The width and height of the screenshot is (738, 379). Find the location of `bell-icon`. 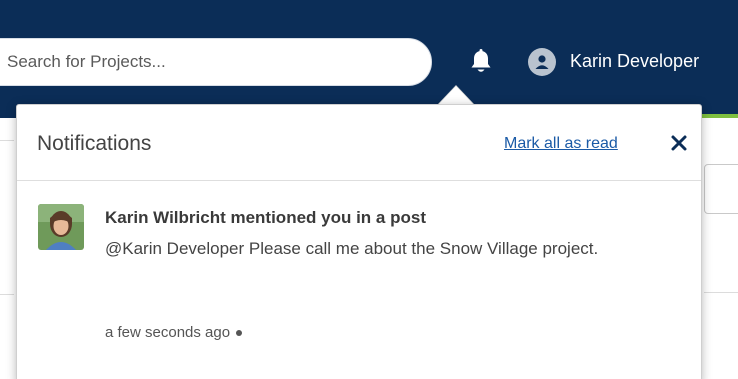

bell-icon is located at coordinates (481, 62).